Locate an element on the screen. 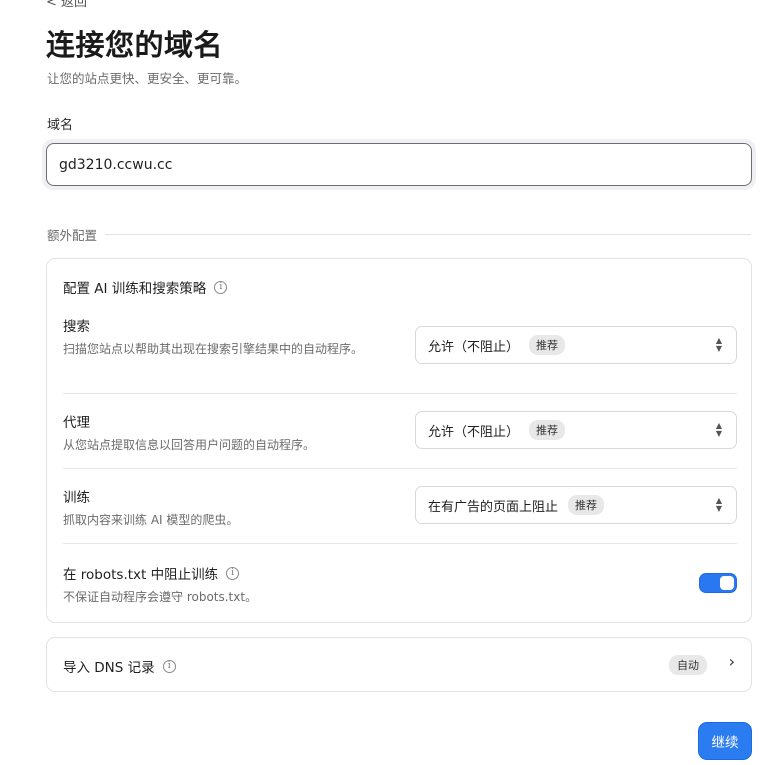 Image resolution: width=769 pixels, height=765 pixels. extra-config-label: 额外配置 is located at coordinates (72, 235).